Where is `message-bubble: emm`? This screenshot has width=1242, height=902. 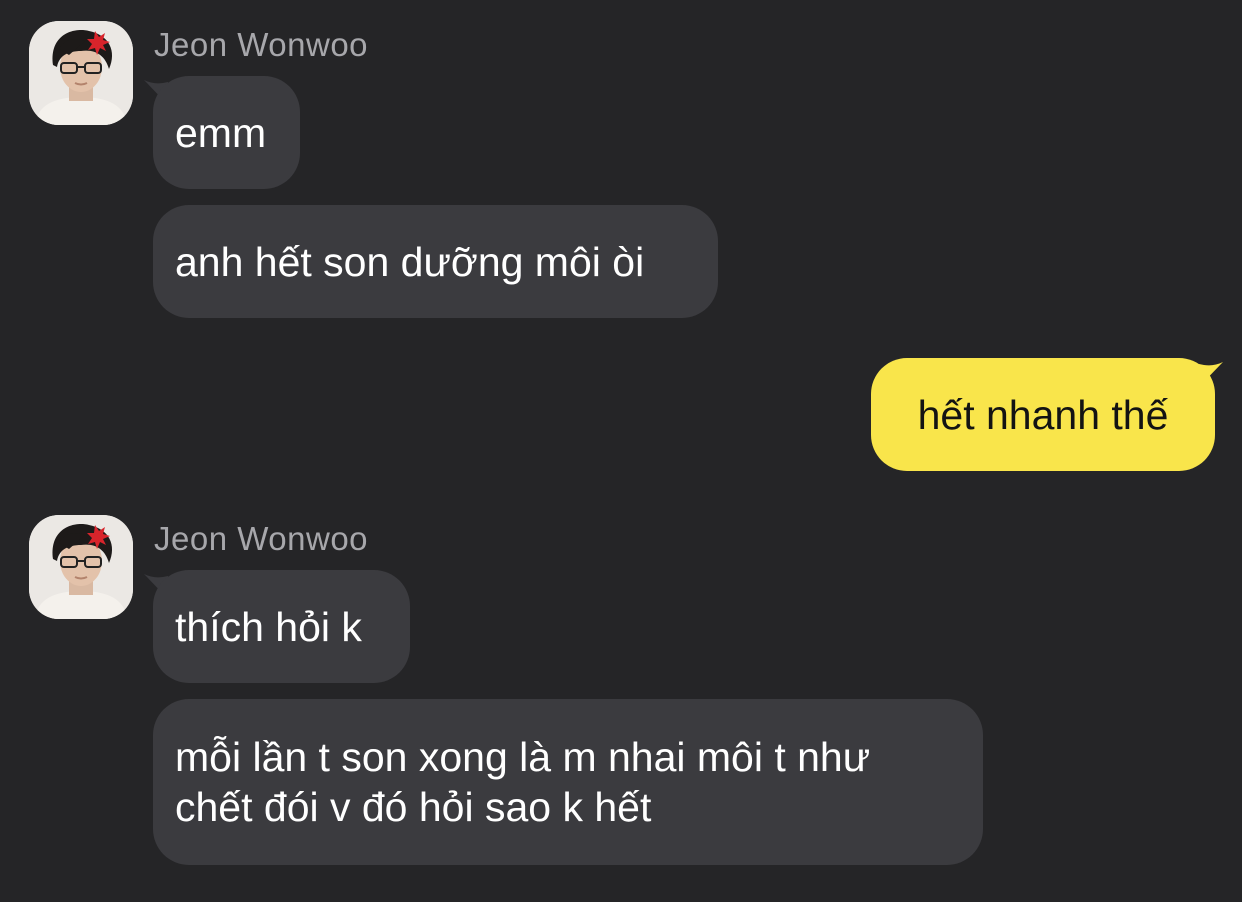 message-bubble: emm is located at coordinates (226, 132).